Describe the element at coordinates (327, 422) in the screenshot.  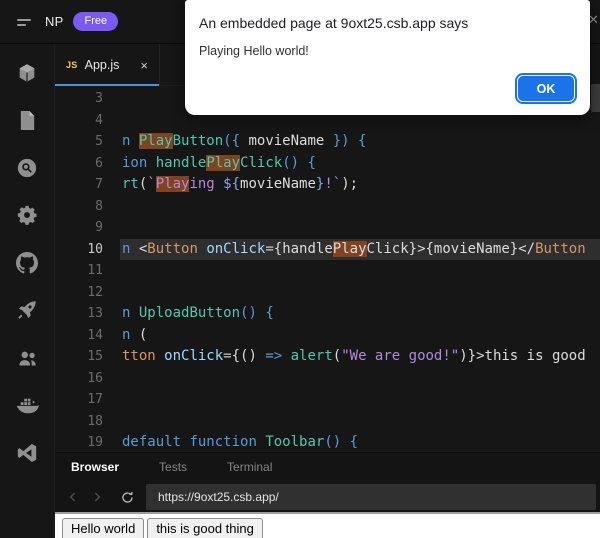
I see `code-line: 18` at that location.